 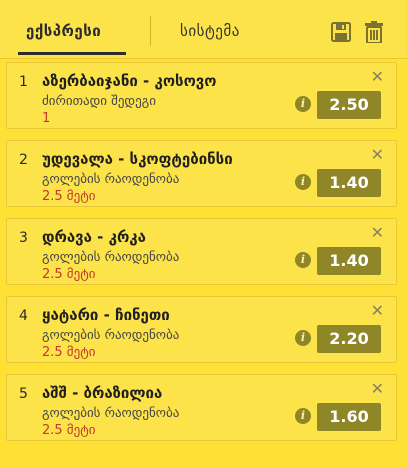 What do you see at coordinates (137, 159) in the screenshot?
I see `bet-match: უდევალა - სკოფტებინსი` at bounding box center [137, 159].